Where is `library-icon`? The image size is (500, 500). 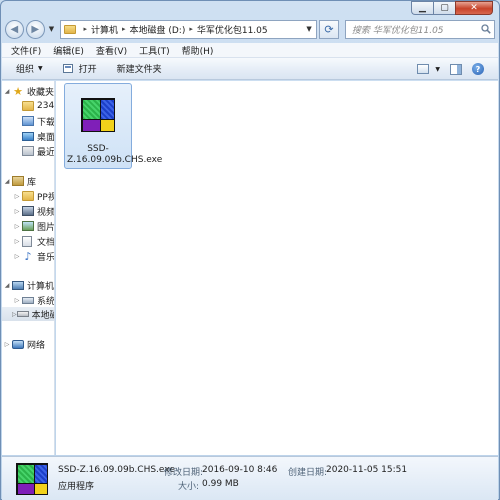
library-icon is located at coordinates (18, 181).